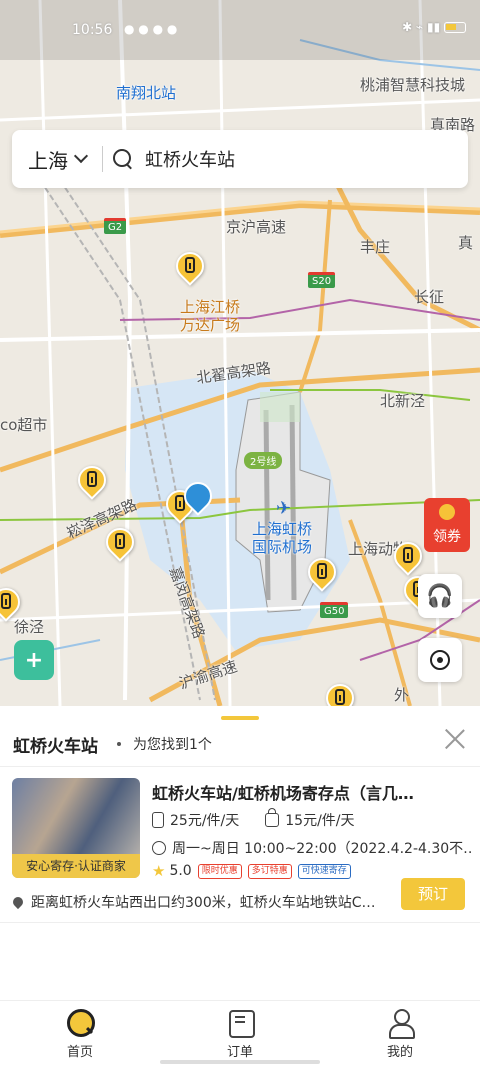 The height and width of the screenshot is (1066, 480). Describe the element at coordinates (79, 1052) in the screenshot. I see `nav-home-label: 首页` at that location.